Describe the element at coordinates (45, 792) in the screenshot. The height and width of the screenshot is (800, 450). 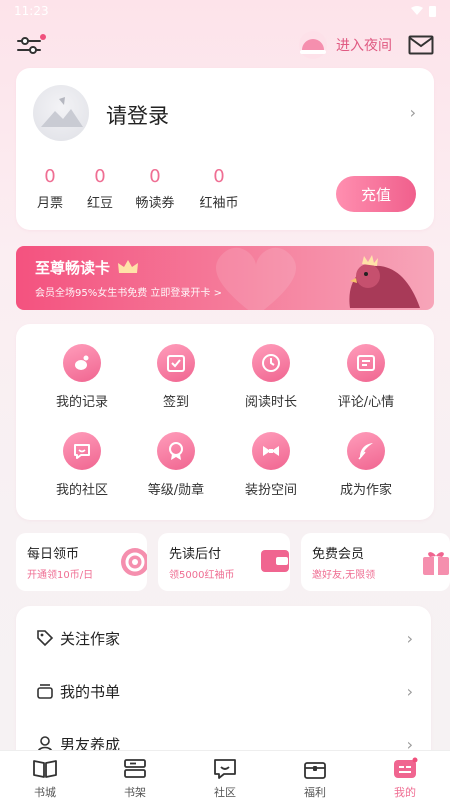
I see `tab-label: 书城` at that location.